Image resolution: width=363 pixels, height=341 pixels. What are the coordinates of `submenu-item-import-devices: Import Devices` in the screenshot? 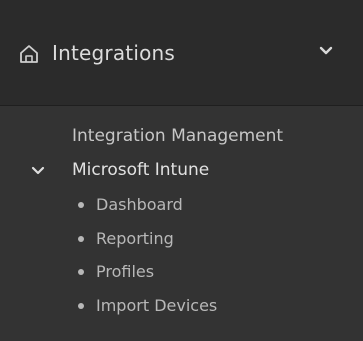 It's located at (147, 305).